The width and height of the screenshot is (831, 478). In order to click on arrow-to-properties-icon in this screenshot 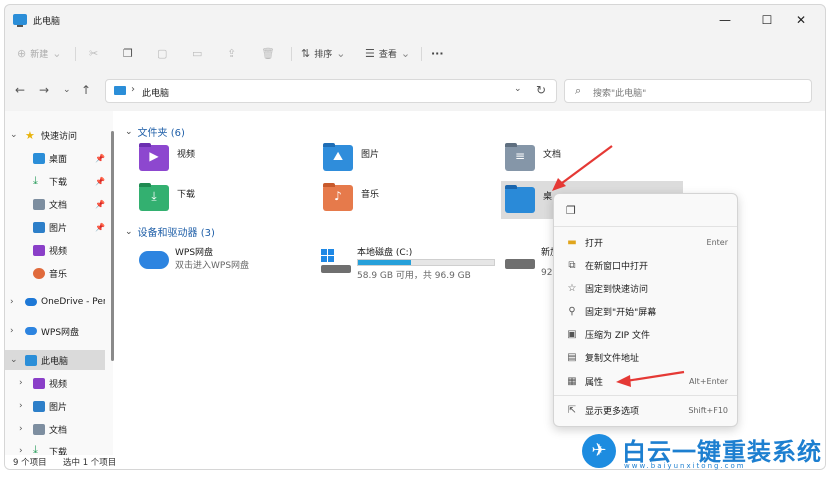, I will do `click(650, 378)`.